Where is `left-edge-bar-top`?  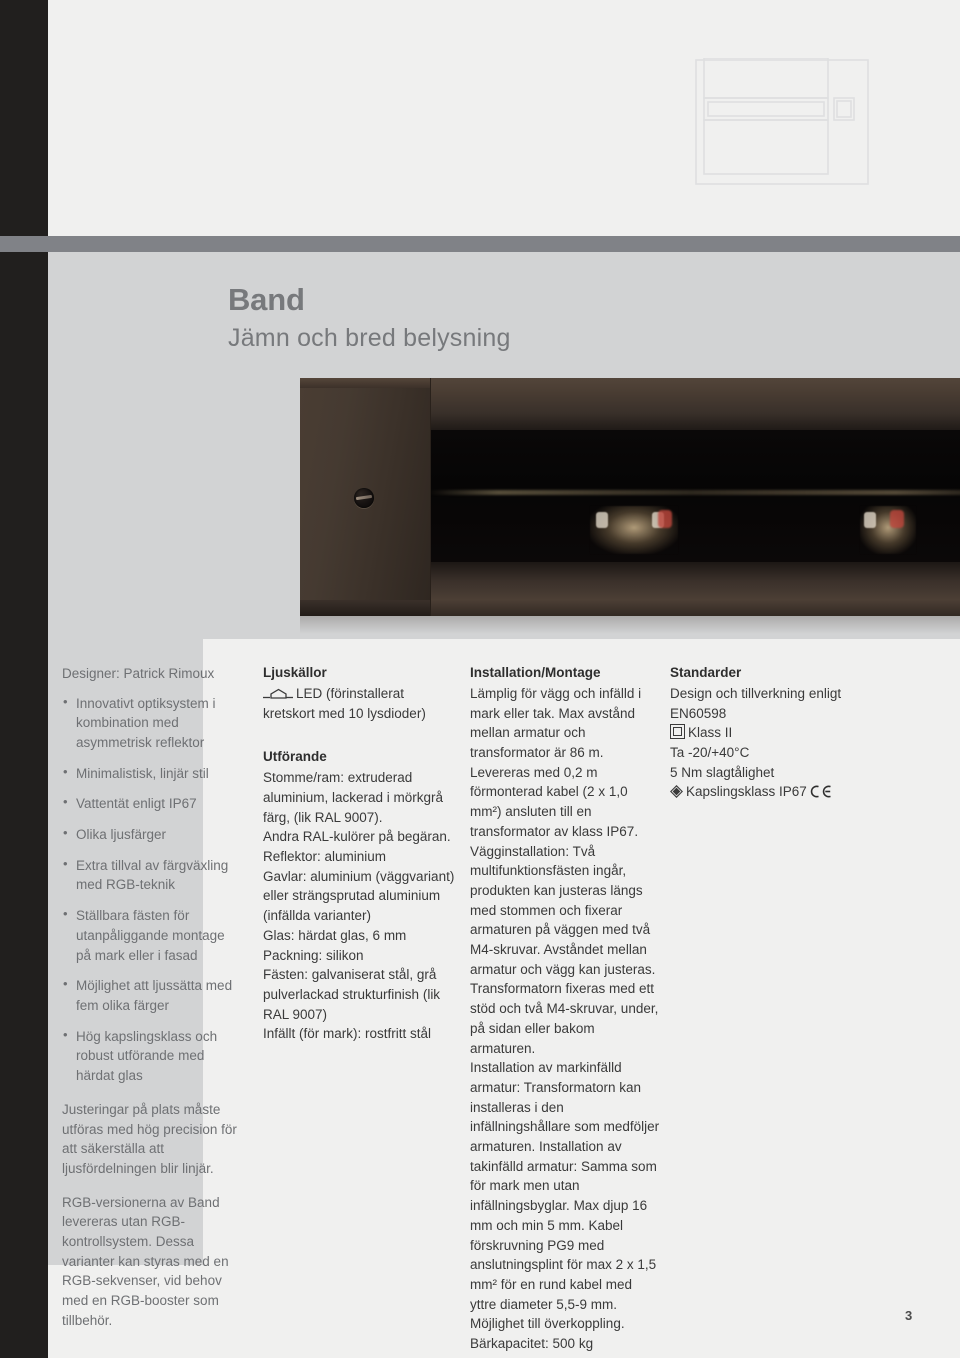
left-edge-bar-top is located at coordinates (24, 118).